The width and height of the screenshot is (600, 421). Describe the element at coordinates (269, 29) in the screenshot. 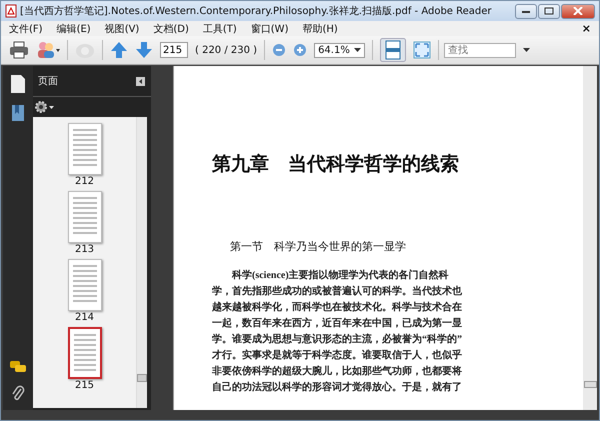

I see `menu-item: 窗口(W)` at that location.